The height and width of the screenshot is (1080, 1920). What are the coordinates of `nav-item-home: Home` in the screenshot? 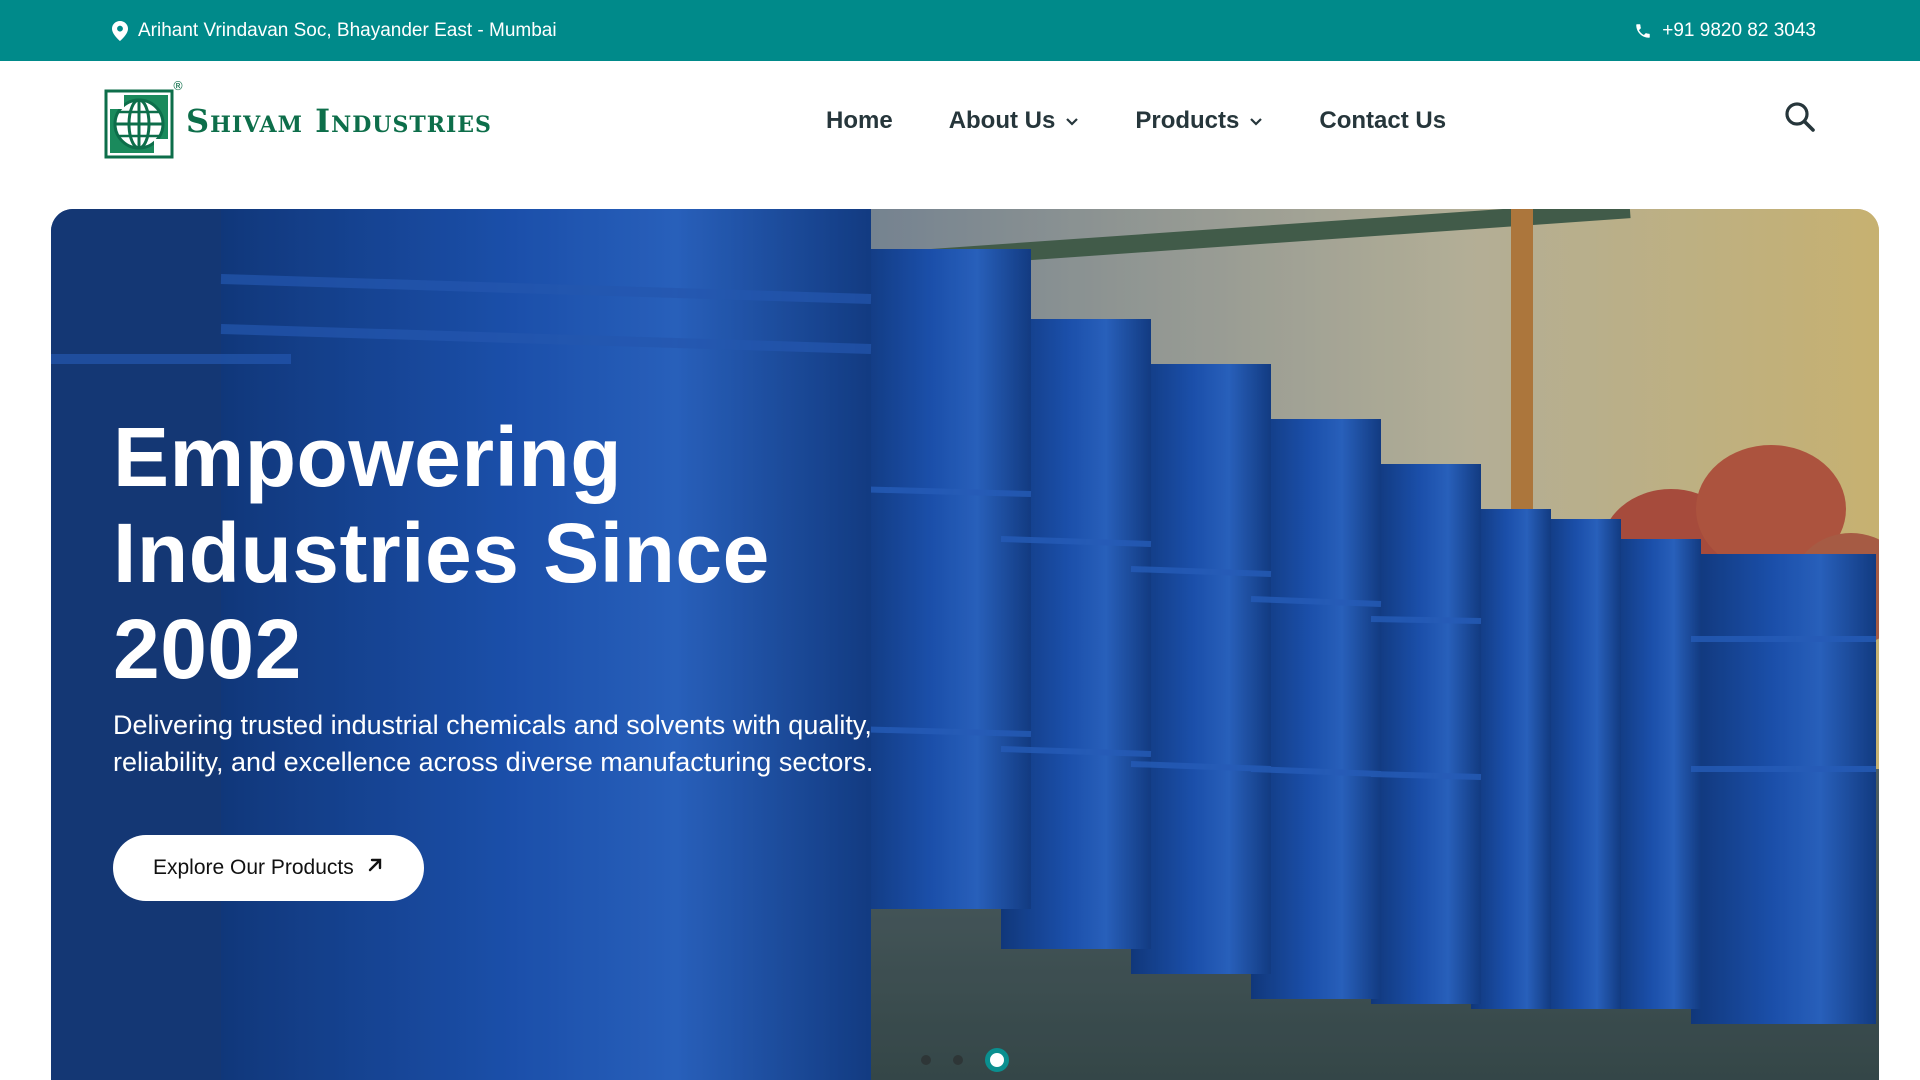 It's located at (859, 121).